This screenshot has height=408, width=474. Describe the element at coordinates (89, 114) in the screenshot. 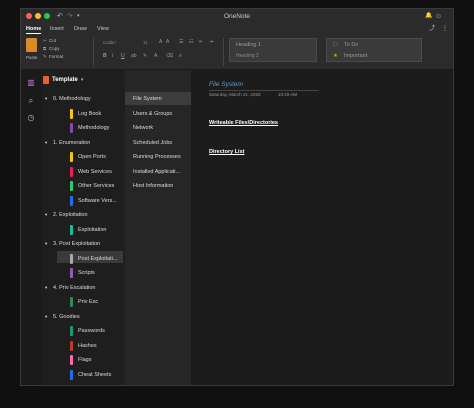

I see `section-item: Log Book` at that location.